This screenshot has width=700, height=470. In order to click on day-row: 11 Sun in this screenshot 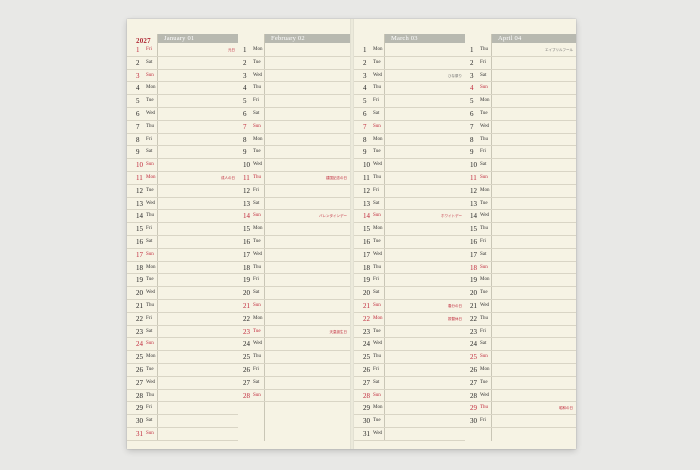, I will do `click(518, 178)`.